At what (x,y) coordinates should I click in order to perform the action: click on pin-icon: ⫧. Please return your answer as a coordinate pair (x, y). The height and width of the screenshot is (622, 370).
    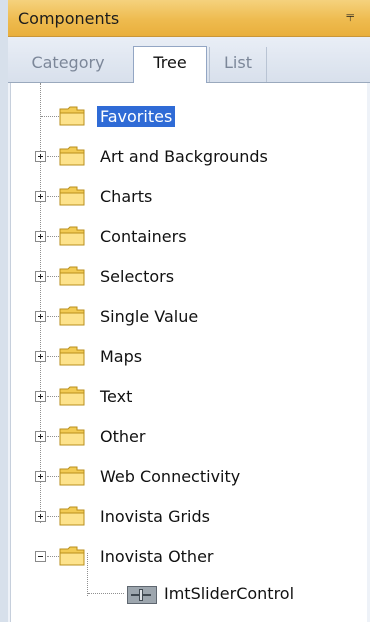
    Looking at the image, I should click on (350, 16).